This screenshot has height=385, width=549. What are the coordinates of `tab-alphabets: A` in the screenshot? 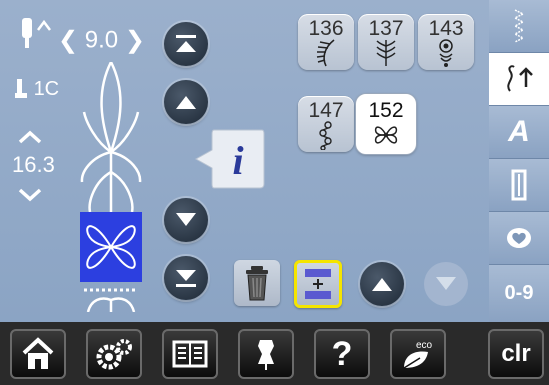 It's located at (519, 132).